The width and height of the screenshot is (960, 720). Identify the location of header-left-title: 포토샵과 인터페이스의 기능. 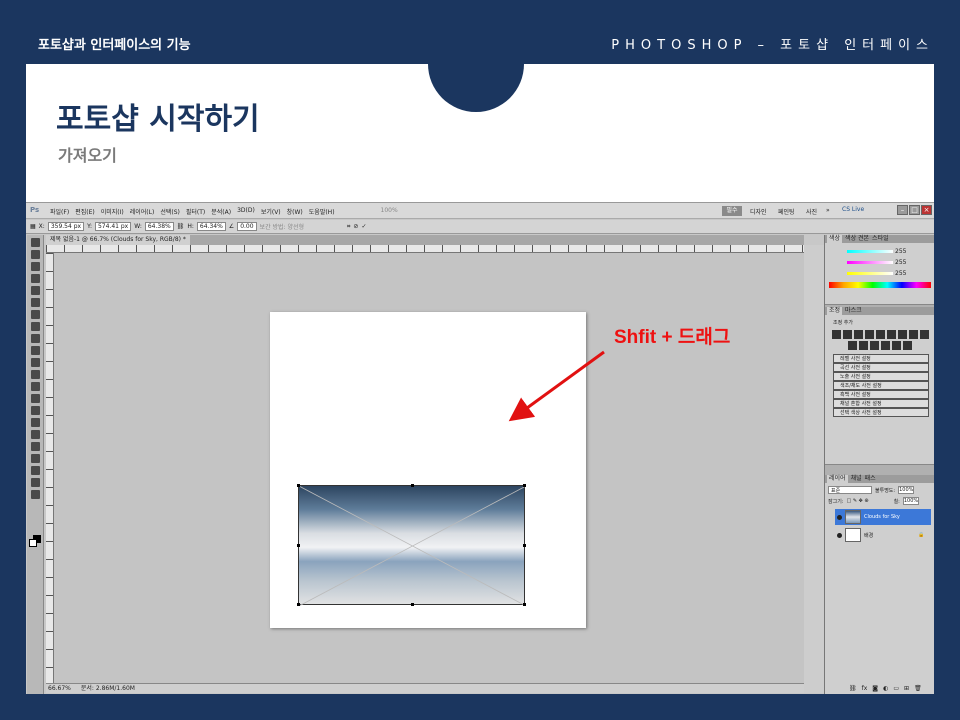
(114, 45).